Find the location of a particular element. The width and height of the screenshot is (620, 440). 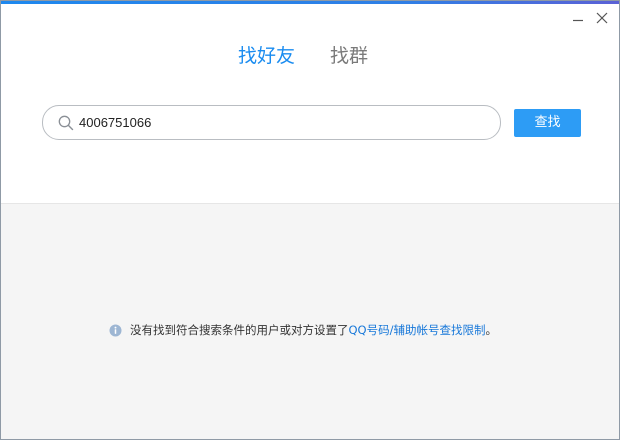

minimize-icon is located at coordinates (578, 20).